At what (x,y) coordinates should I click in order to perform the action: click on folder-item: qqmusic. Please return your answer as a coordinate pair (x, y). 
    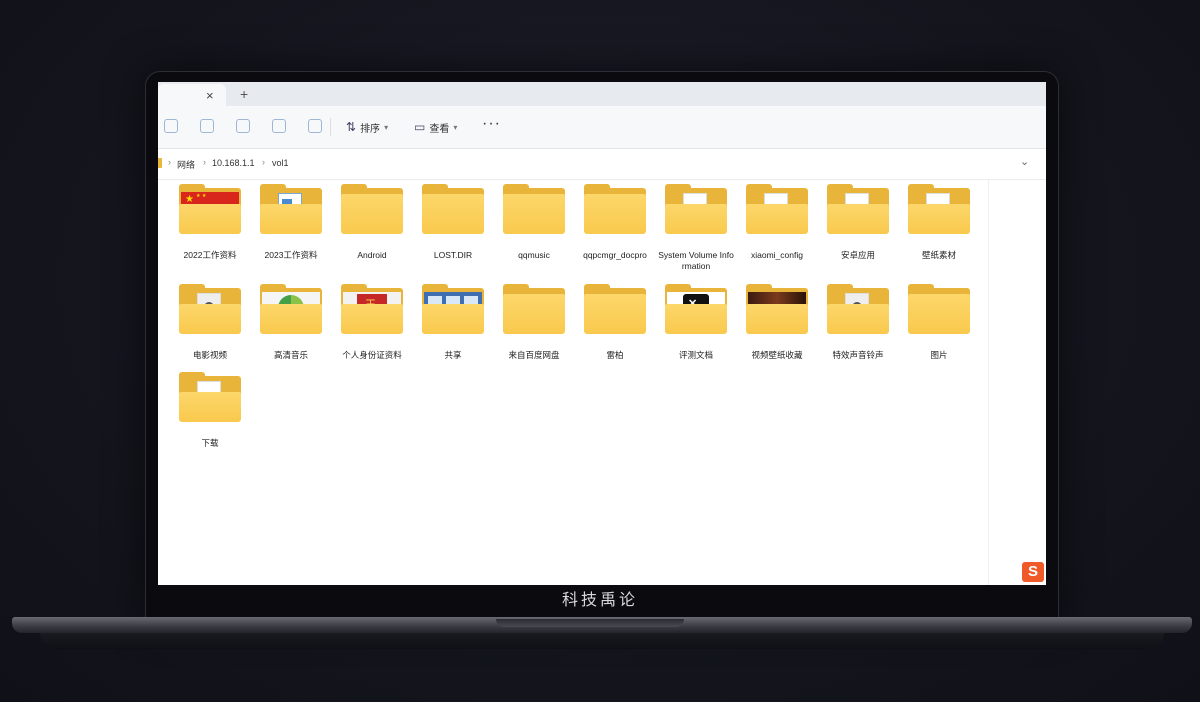
    Looking at the image, I should click on (534, 222).